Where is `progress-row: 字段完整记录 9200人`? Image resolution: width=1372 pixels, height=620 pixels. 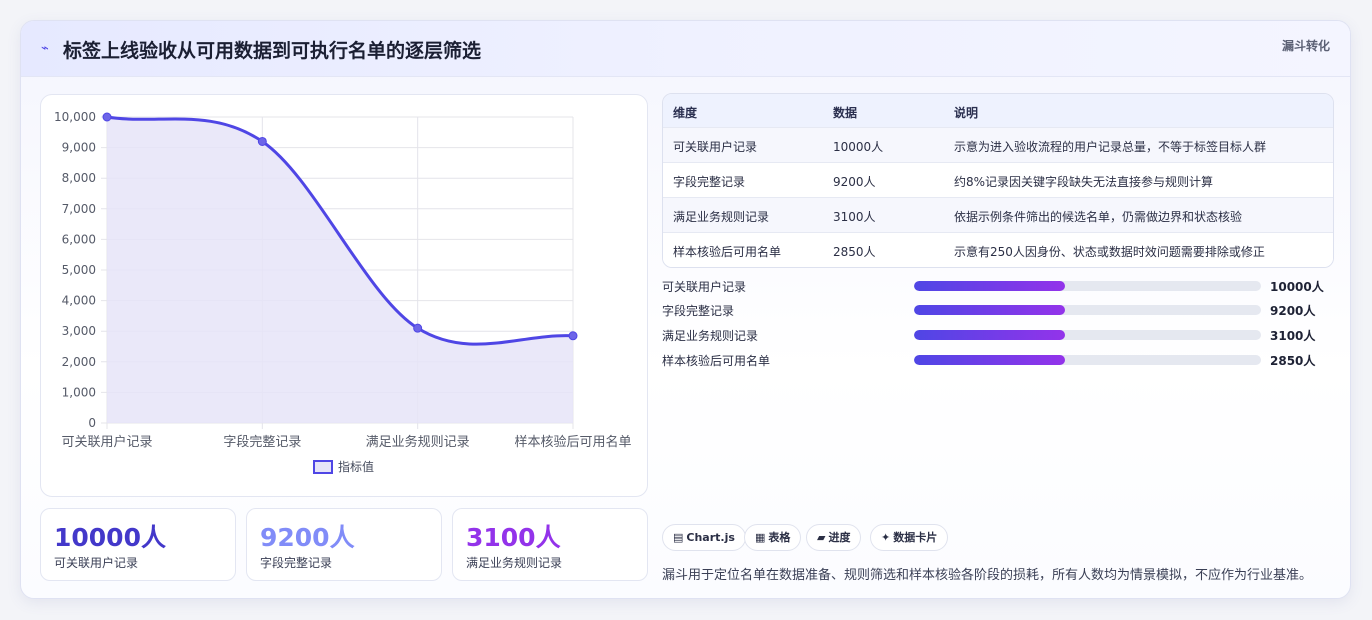
progress-row: 字段完整记录 9200人 is located at coordinates (1002, 310).